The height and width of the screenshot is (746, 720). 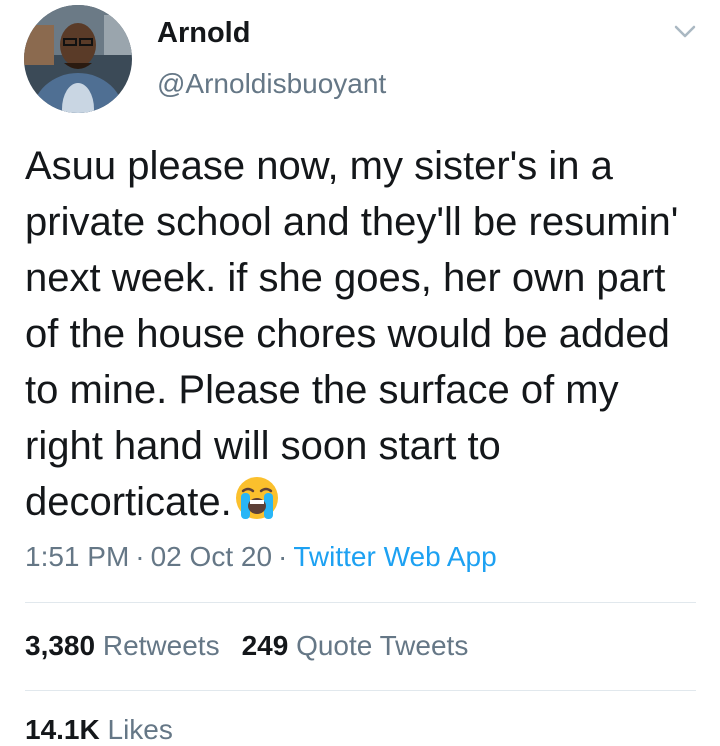 I want to click on avatar, so click(x=78, y=59).